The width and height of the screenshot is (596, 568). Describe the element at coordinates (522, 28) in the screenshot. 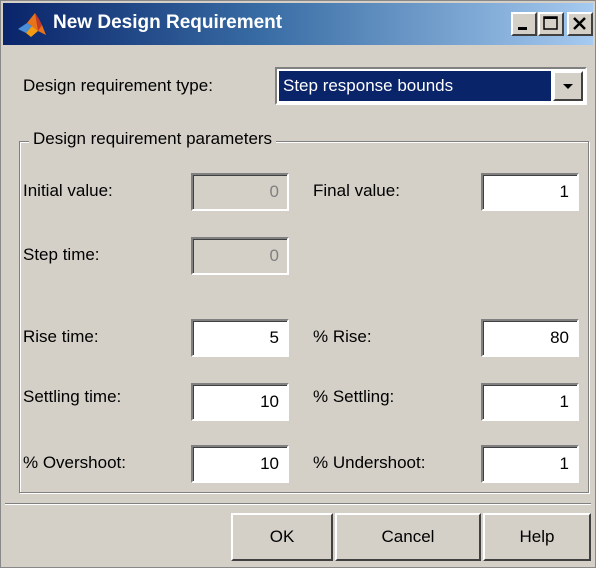

I see `minimize-icon` at that location.